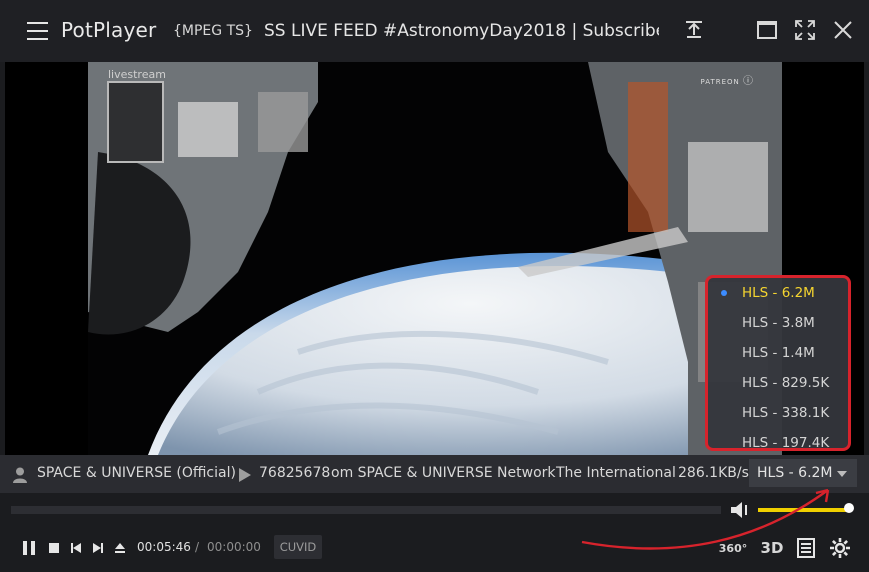 This screenshot has height=572, width=869. What do you see at coordinates (843, 30) in the screenshot?
I see `close-icon` at bounding box center [843, 30].